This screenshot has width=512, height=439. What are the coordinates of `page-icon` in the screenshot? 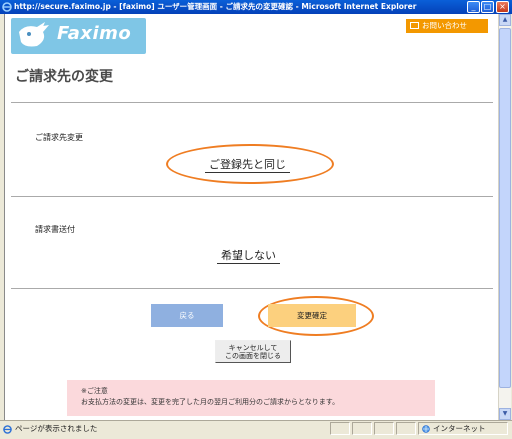 It's located at (7, 429).